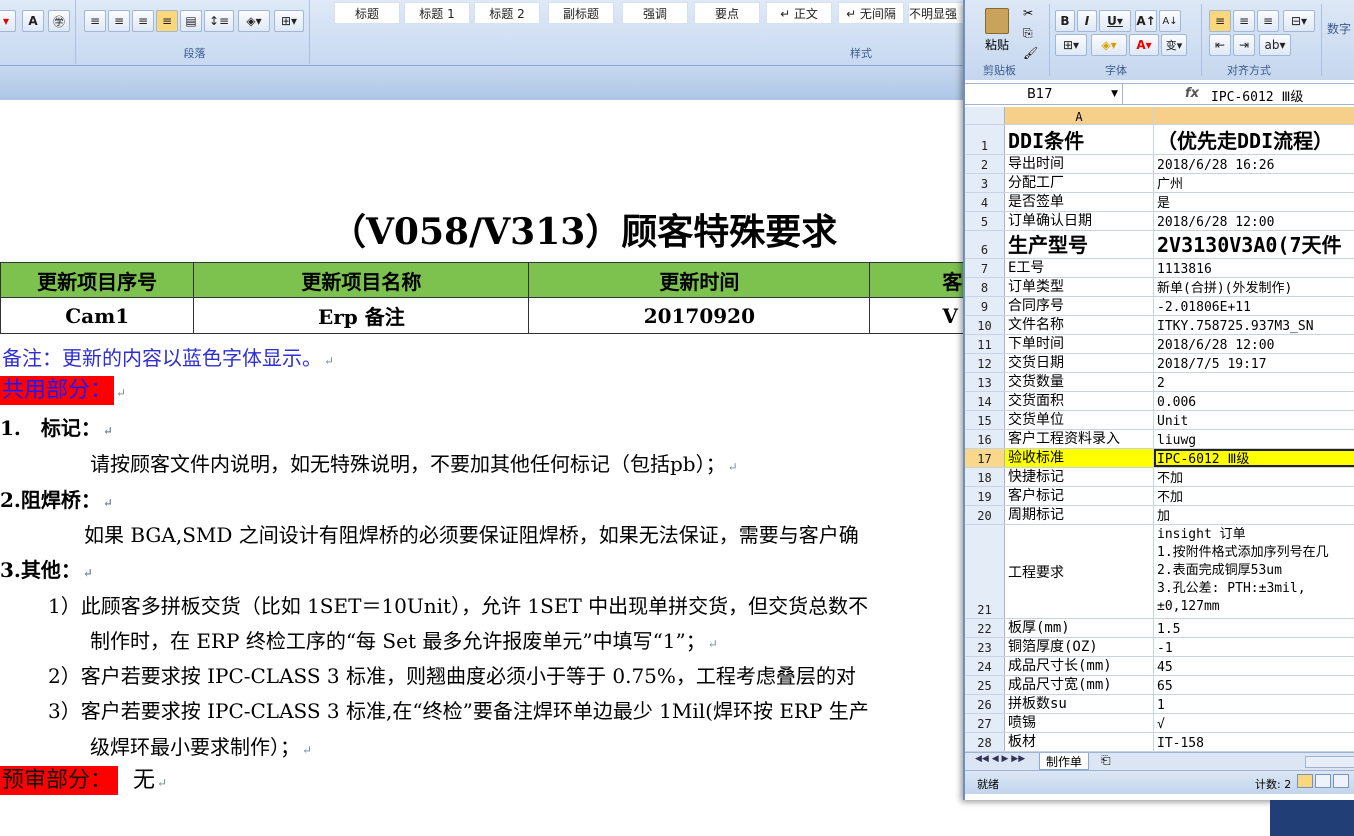 This screenshot has height=836, width=1354. What do you see at coordinates (1079, 685) in the screenshot?
I see `cell-a: 成品尺寸宽(mm)` at bounding box center [1079, 685].